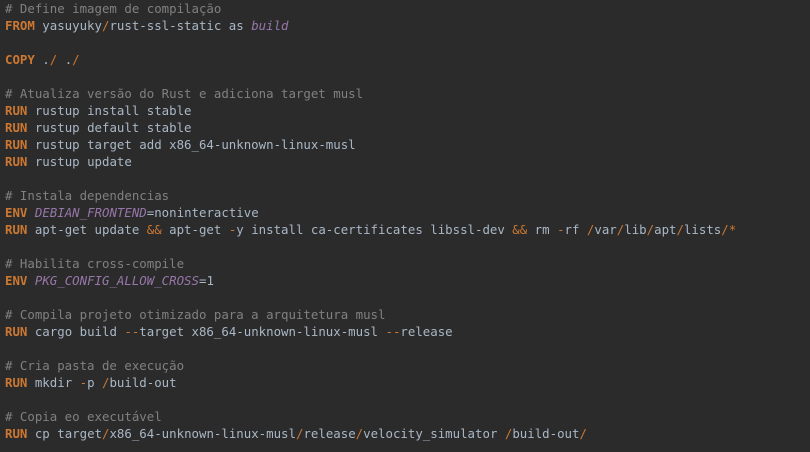 This screenshot has height=452, width=810. What do you see at coordinates (202, 212) in the screenshot?
I see `code-token-text: =noninteractive` at bounding box center [202, 212].